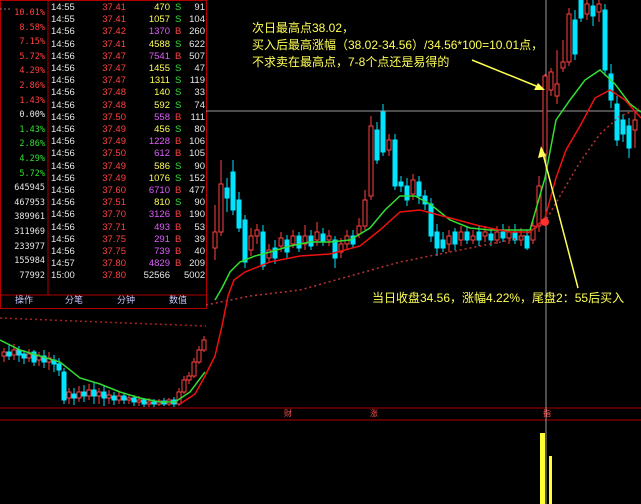 The width and height of the screenshot is (641, 504). Describe the element at coordinates (159, 178) in the screenshot. I see `trade-volume: 1076` at that location.